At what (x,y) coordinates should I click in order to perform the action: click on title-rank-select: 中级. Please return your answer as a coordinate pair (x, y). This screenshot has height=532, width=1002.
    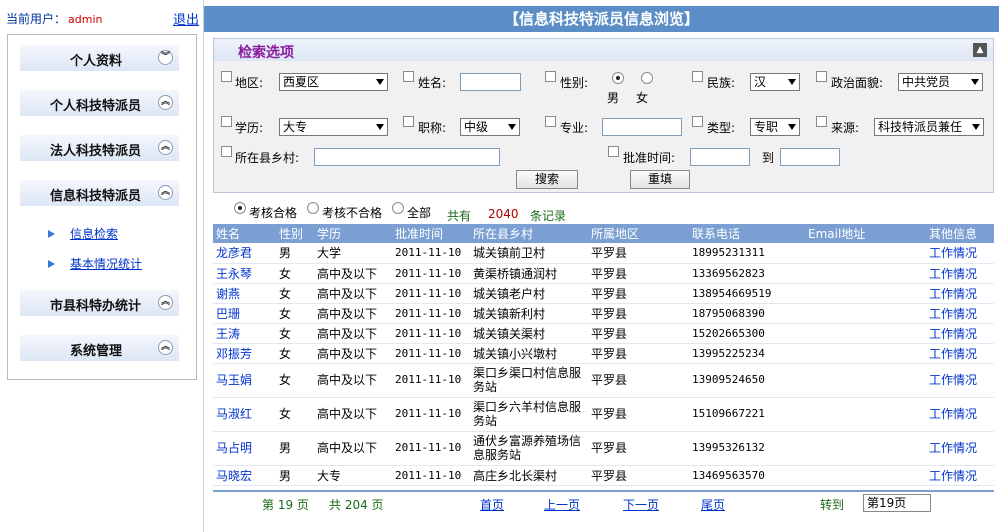
    Looking at the image, I should click on (490, 127).